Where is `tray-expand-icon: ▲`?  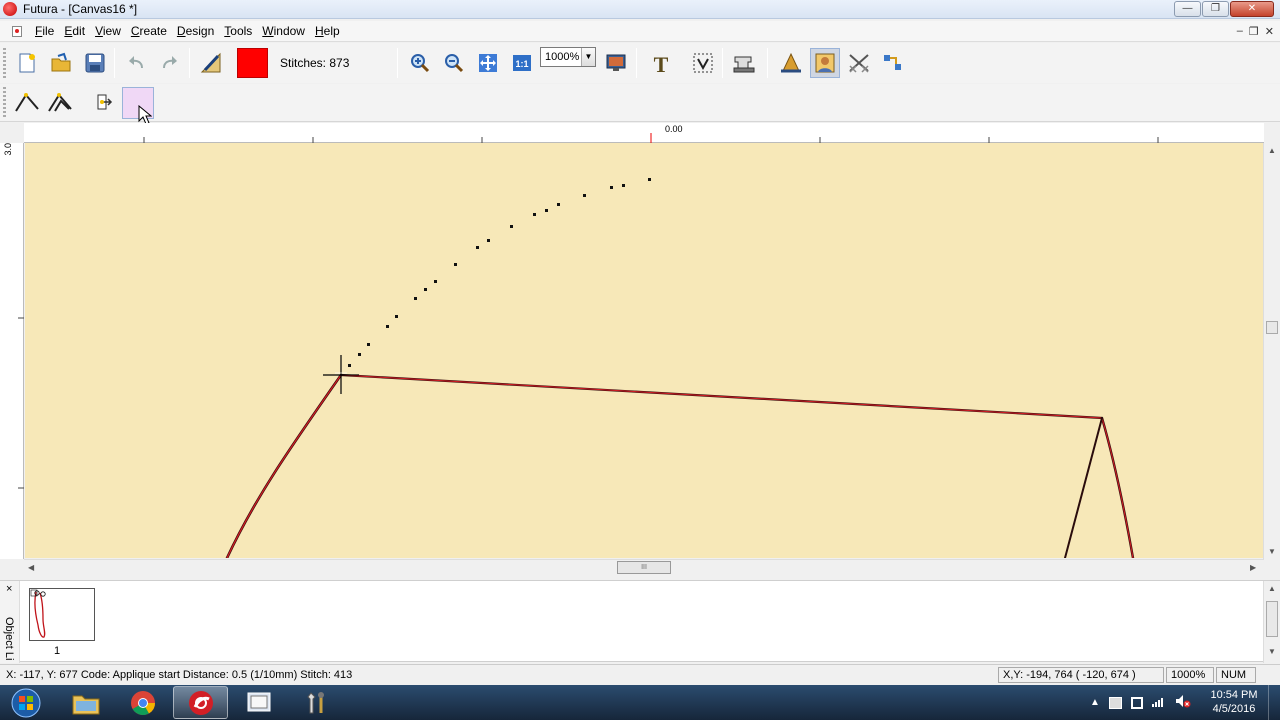 tray-expand-icon: ▲ is located at coordinates (1095, 702).